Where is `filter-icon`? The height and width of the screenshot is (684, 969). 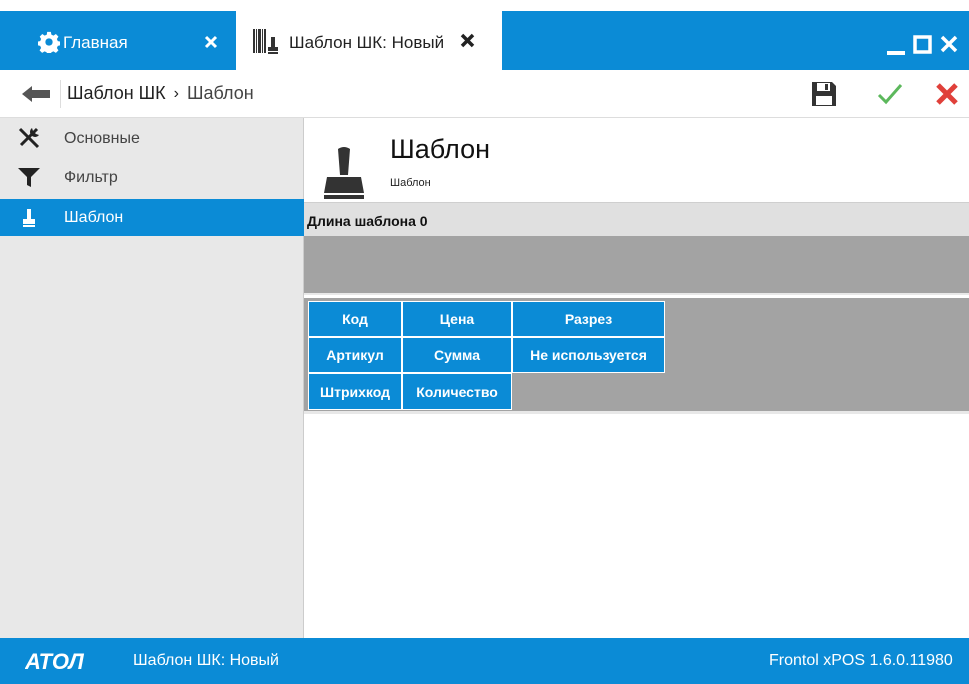
filter-icon is located at coordinates (29, 177).